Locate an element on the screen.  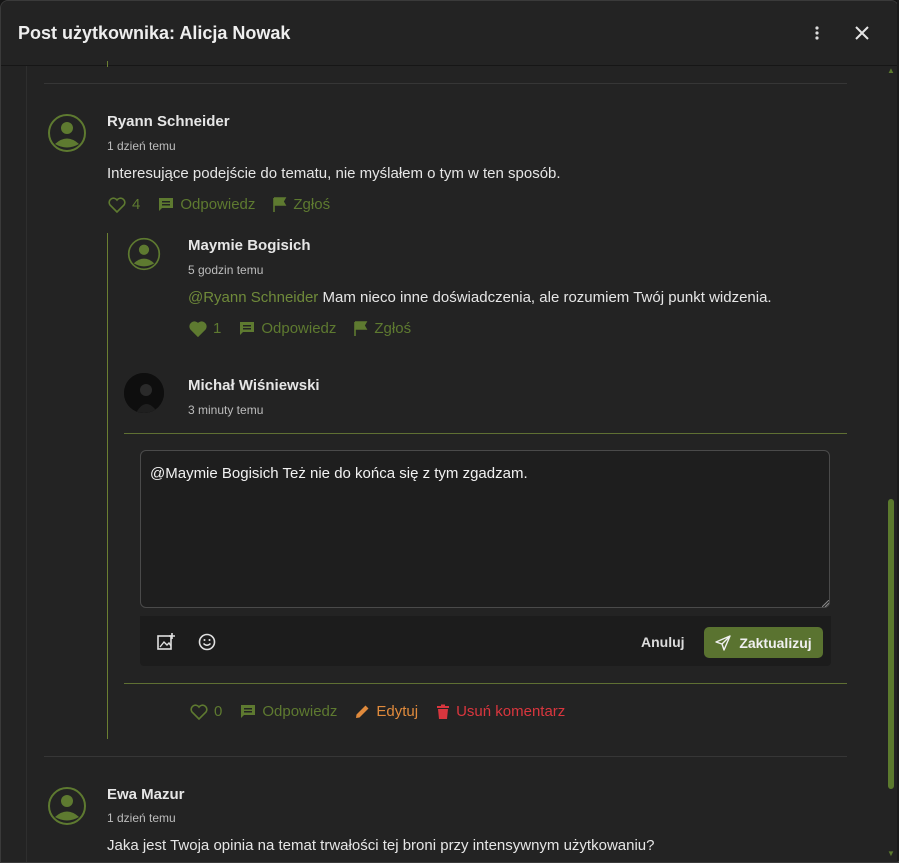
user-photo-icon is located at coordinates (144, 393).